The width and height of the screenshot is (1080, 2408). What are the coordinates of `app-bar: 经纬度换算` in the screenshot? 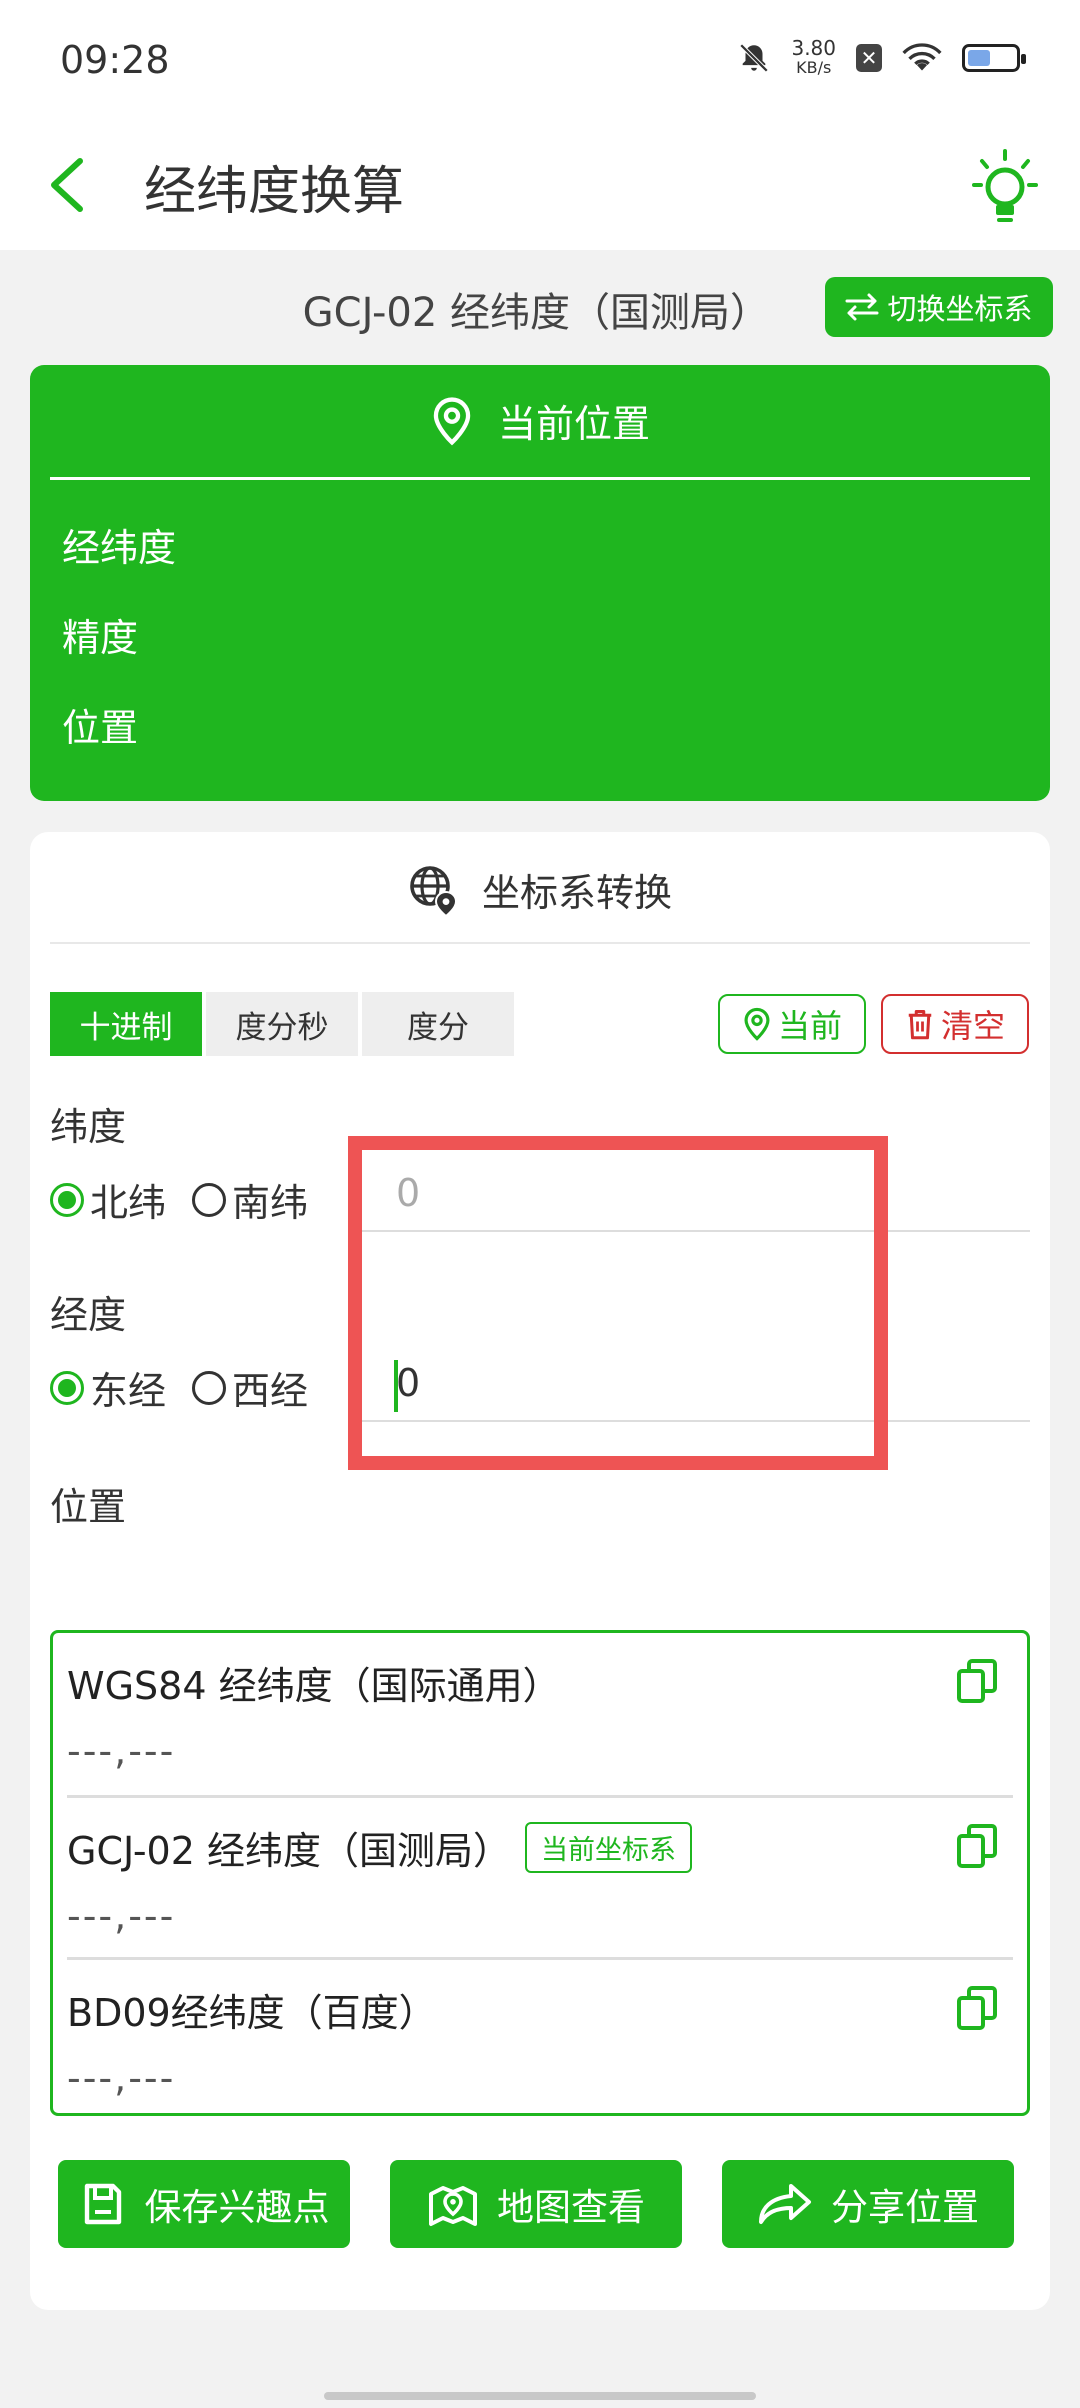 It's located at (540, 187).